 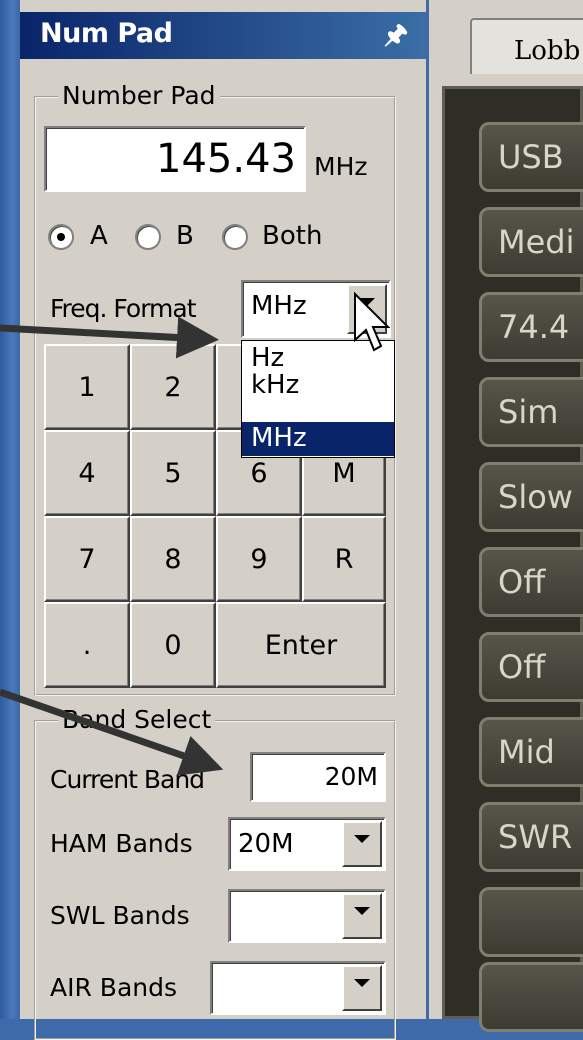 I want to click on arrow-to-current-band, so click(x=112, y=732).